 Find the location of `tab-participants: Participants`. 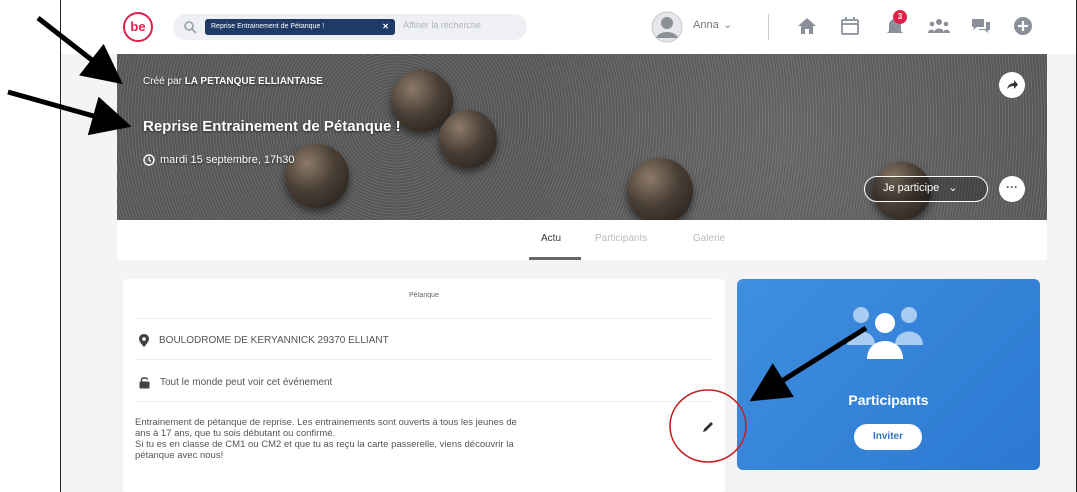

tab-participants: Participants is located at coordinates (621, 238).